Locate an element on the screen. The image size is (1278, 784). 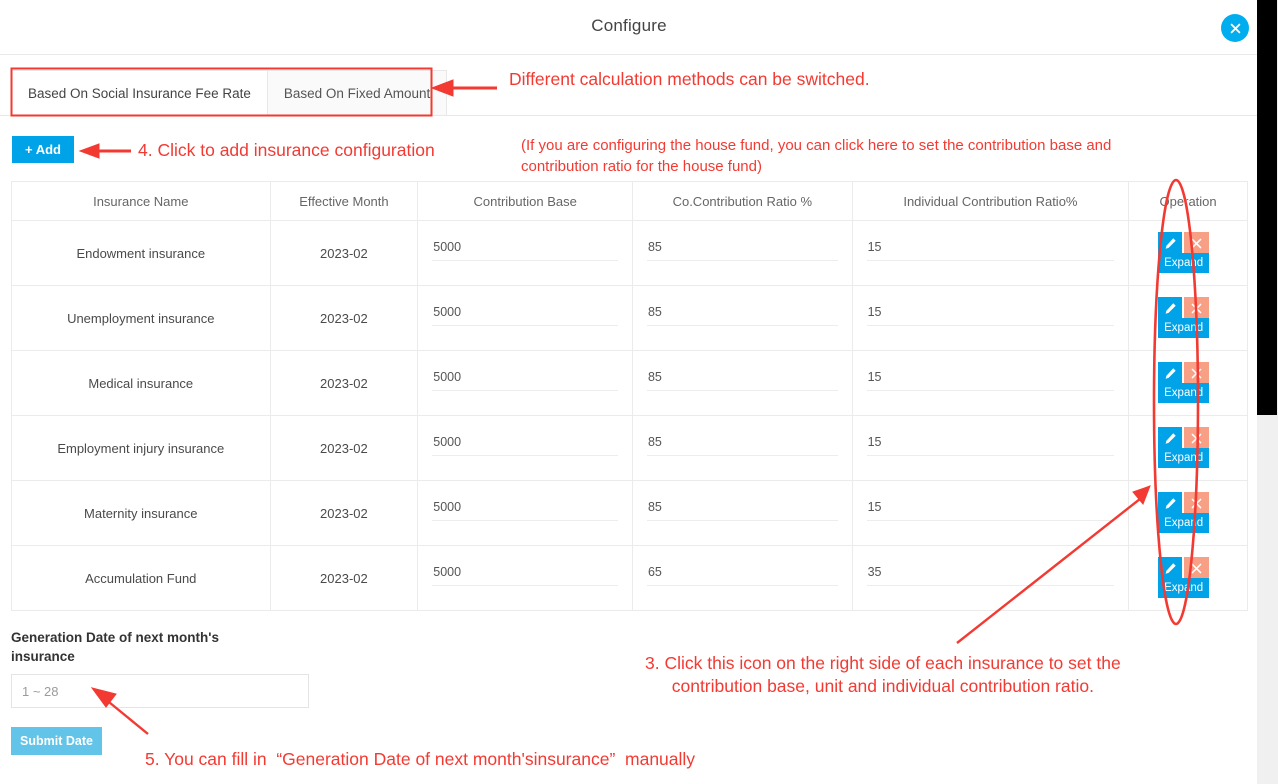
tab-label: Based On Fixed Amount is located at coordinates (357, 93).